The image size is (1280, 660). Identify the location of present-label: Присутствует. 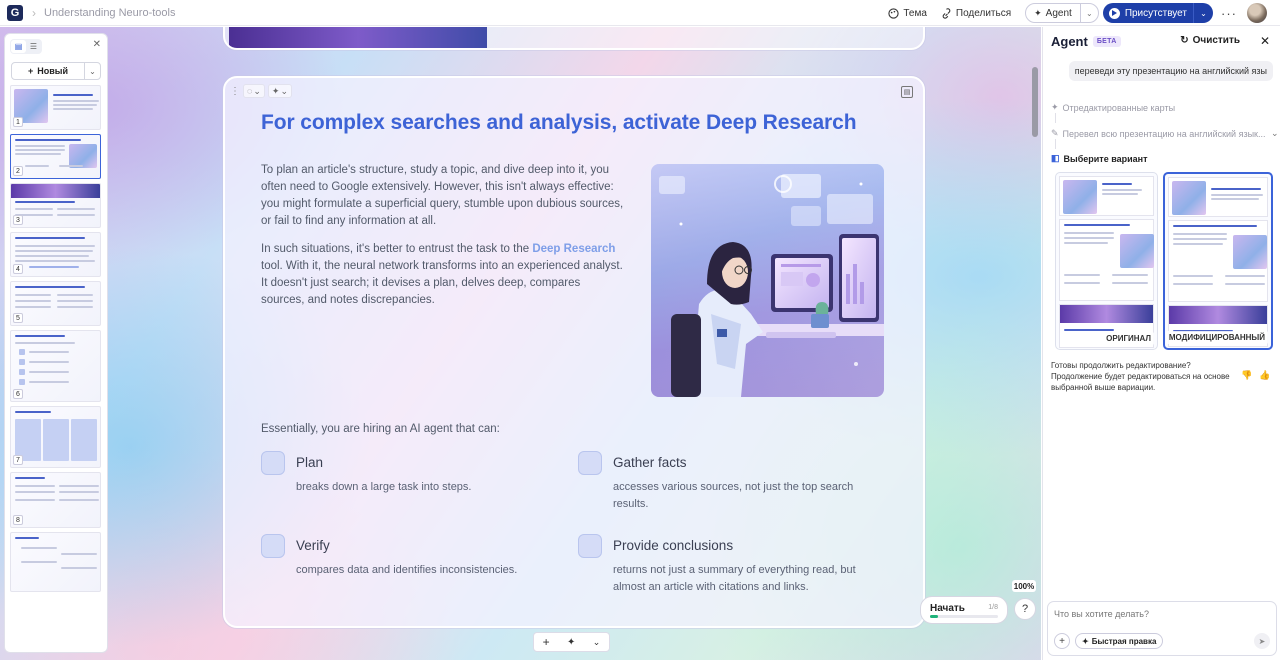
(1155, 13).